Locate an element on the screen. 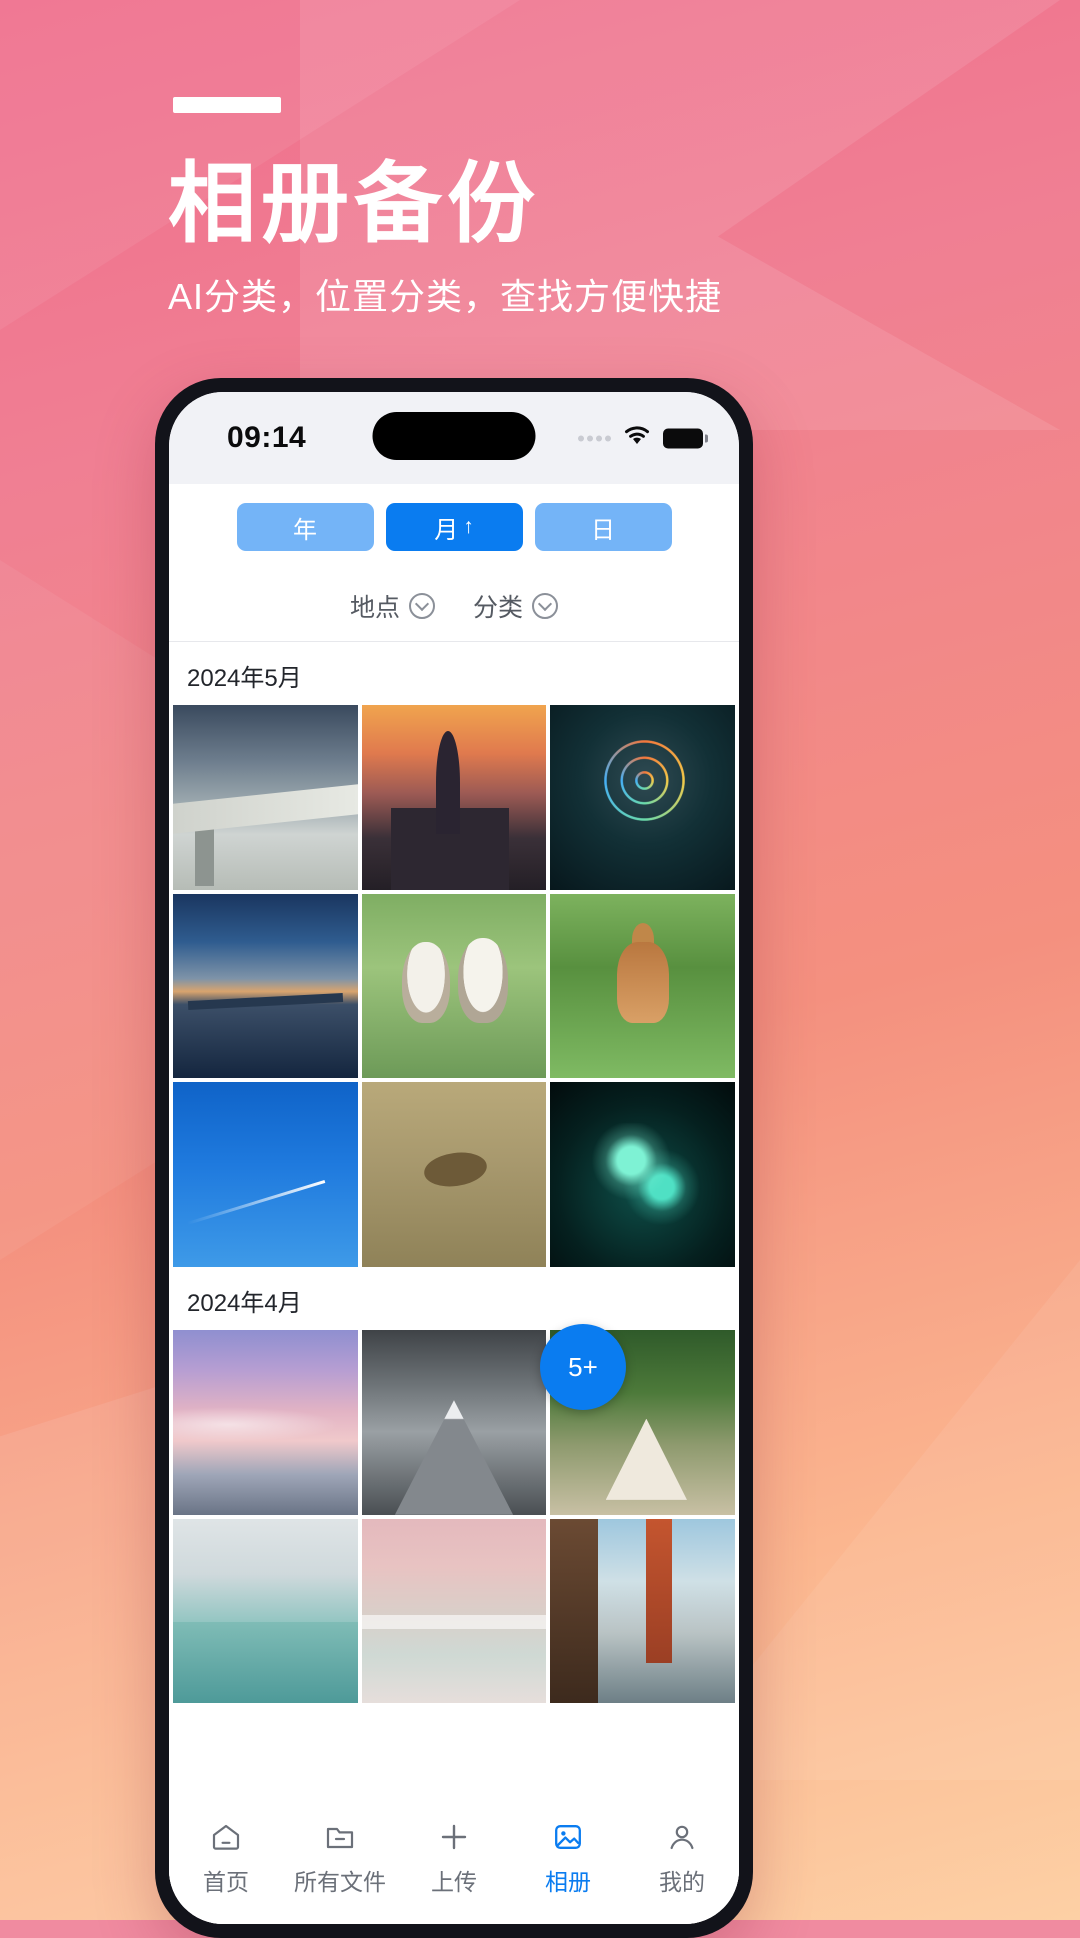 The height and width of the screenshot is (1938, 1080). filter-category-label: 分类 is located at coordinates (498, 607).